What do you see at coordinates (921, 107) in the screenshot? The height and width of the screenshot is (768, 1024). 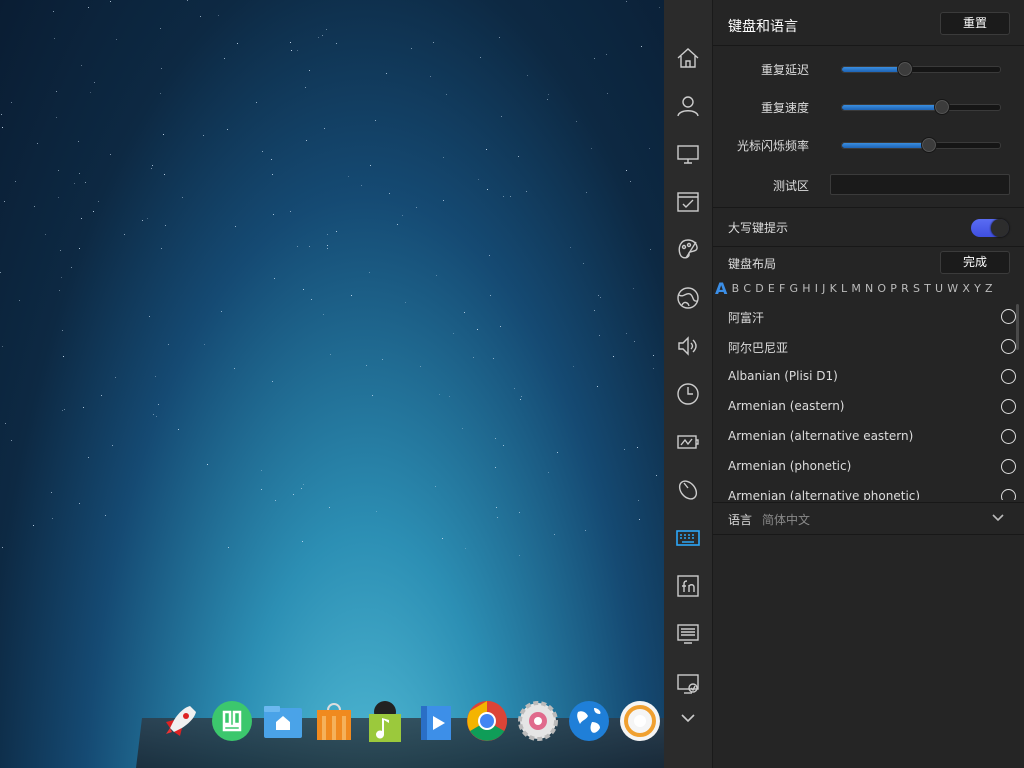 I see `repeat-rate-slider` at bounding box center [921, 107].